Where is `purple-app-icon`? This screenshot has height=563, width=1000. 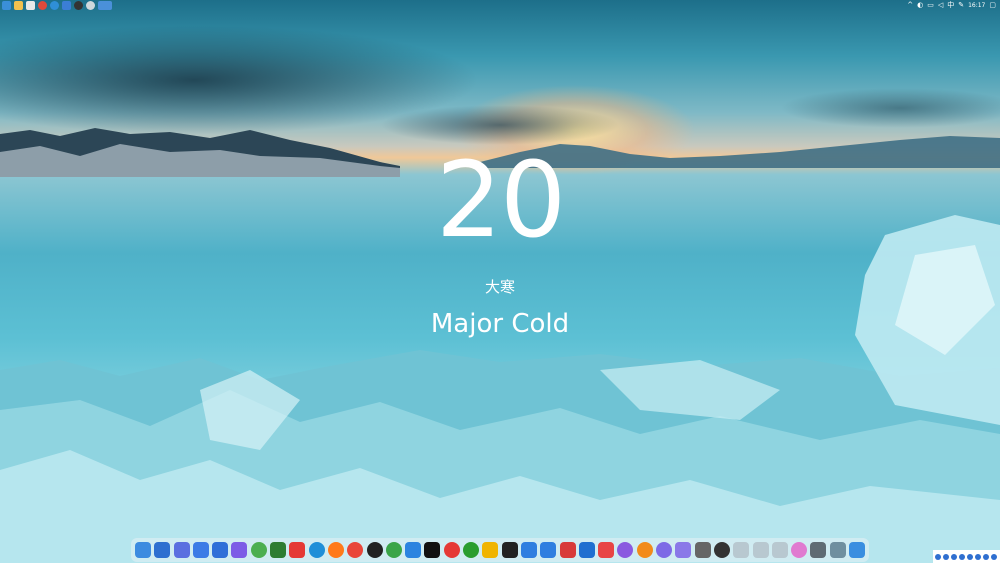
purple-app-icon is located at coordinates (664, 550).